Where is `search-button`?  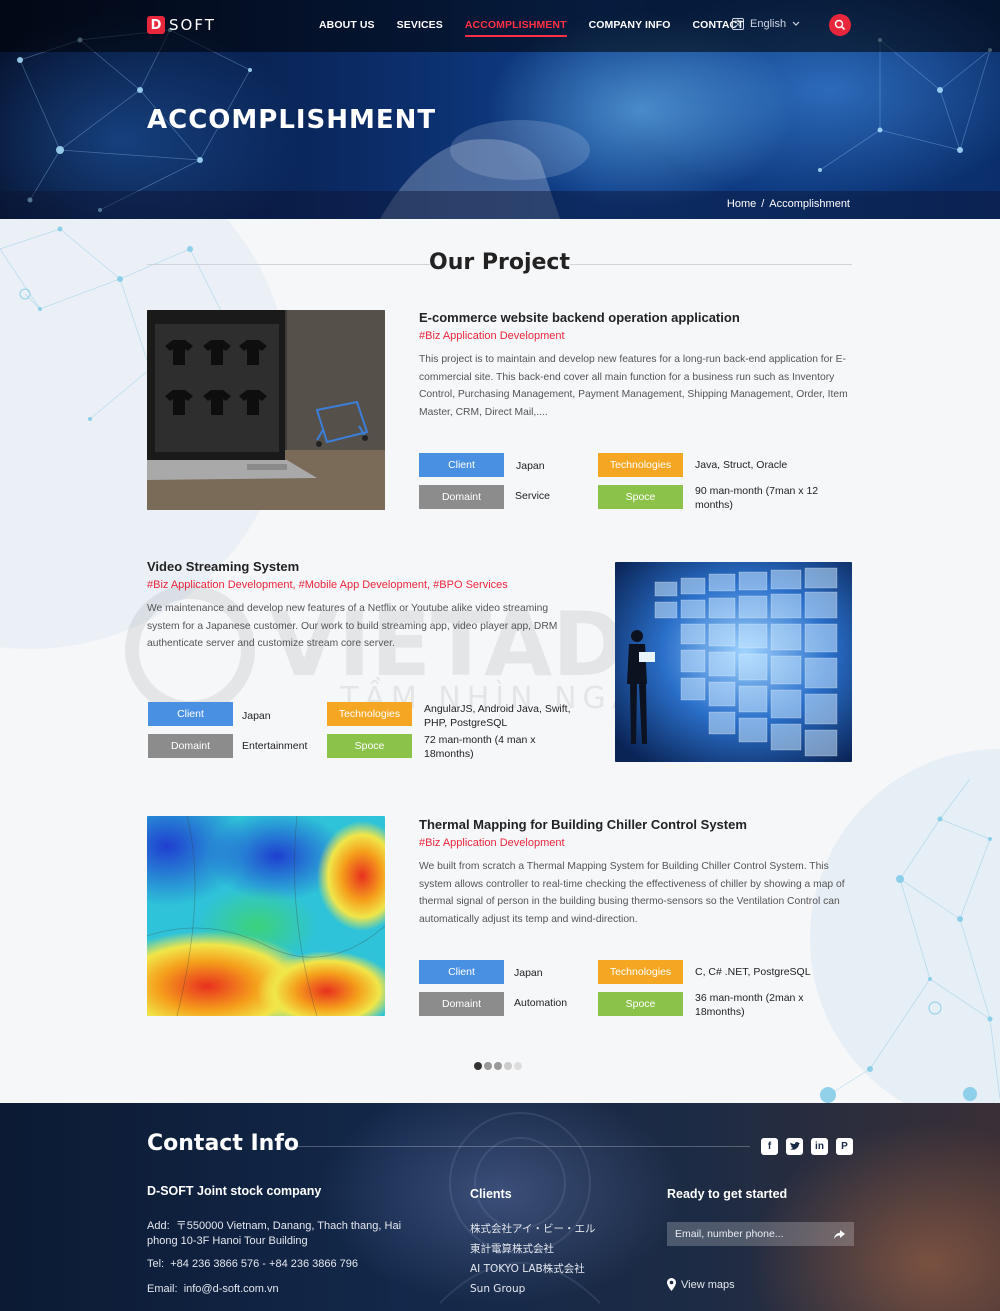 search-button is located at coordinates (840, 25).